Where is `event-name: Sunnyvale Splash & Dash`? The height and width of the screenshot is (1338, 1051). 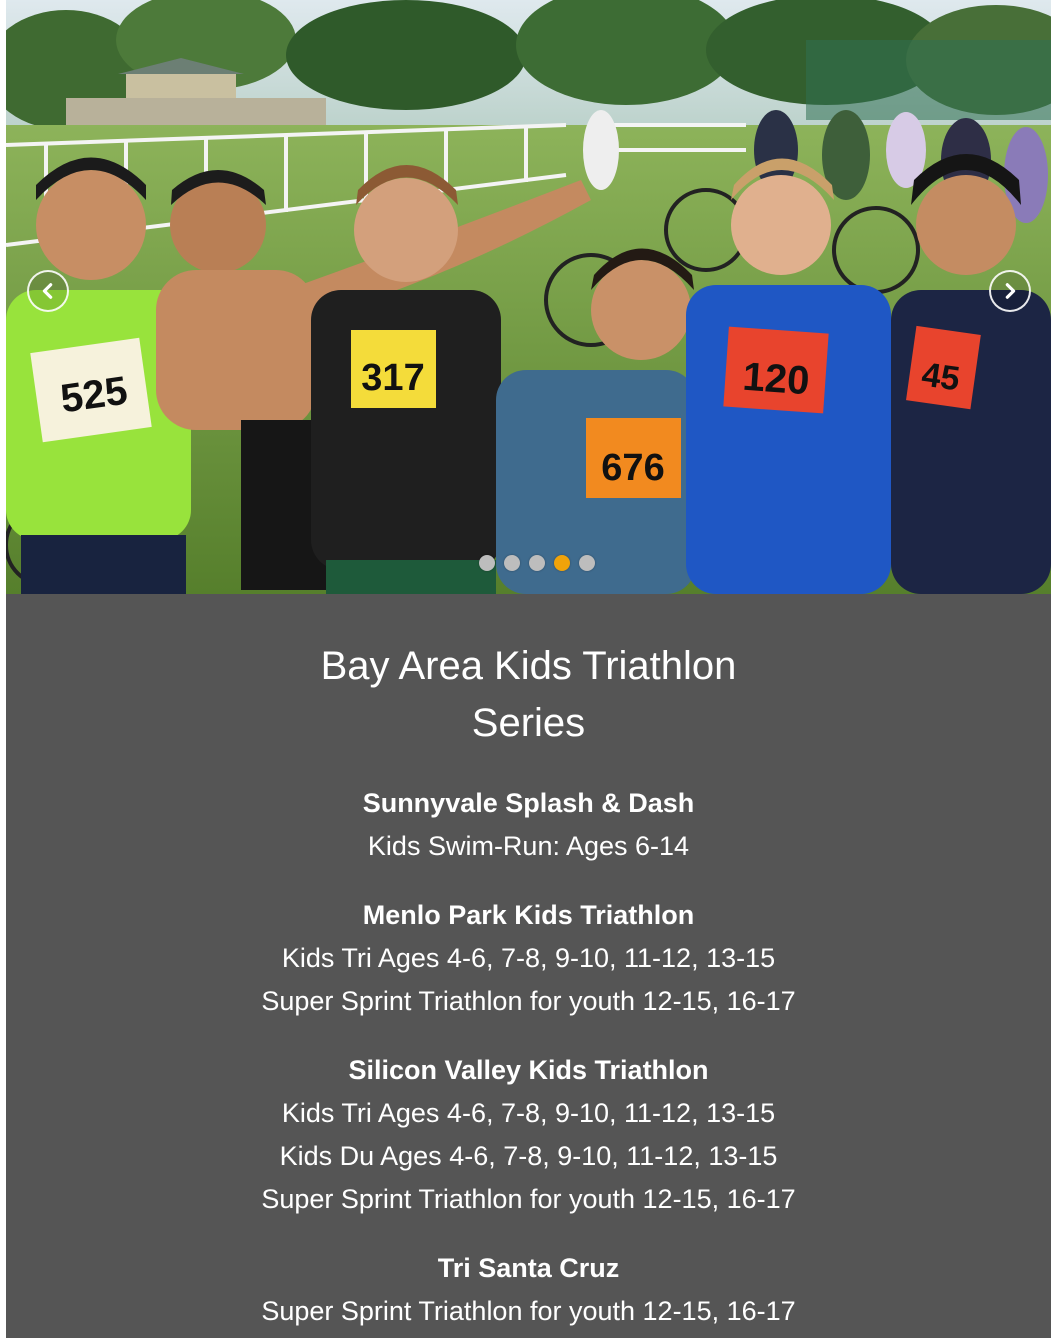 event-name: Sunnyvale Splash & Dash is located at coordinates (528, 803).